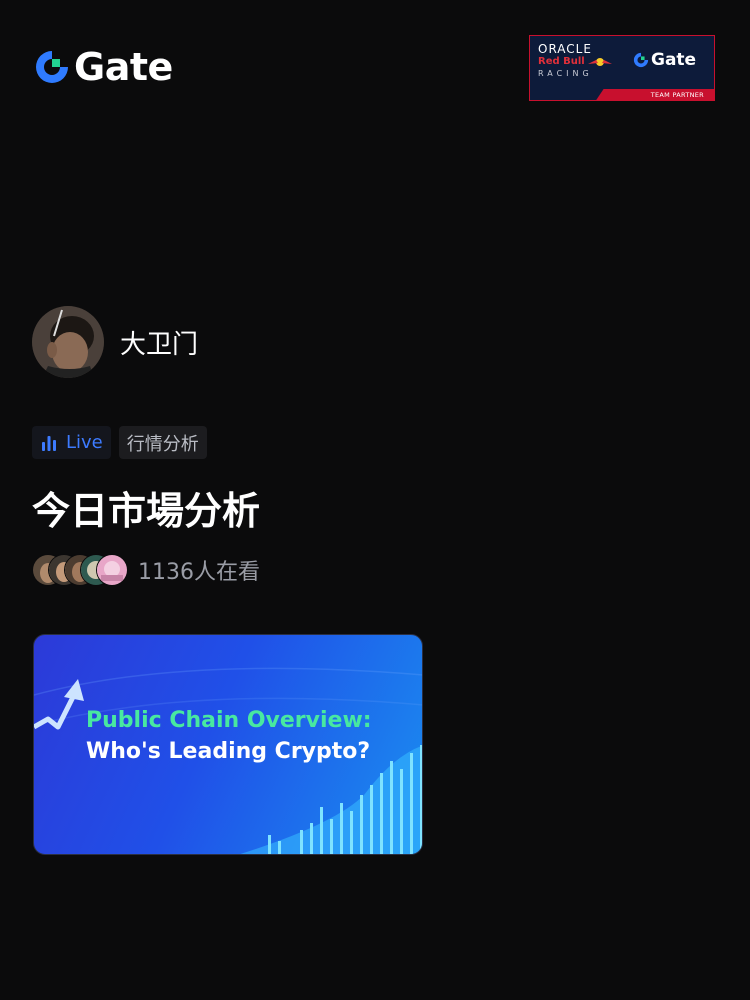 Image resolution: width=750 pixels, height=1000 pixels. I want to click on redbull-text: Red Bull, so click(561, 61).